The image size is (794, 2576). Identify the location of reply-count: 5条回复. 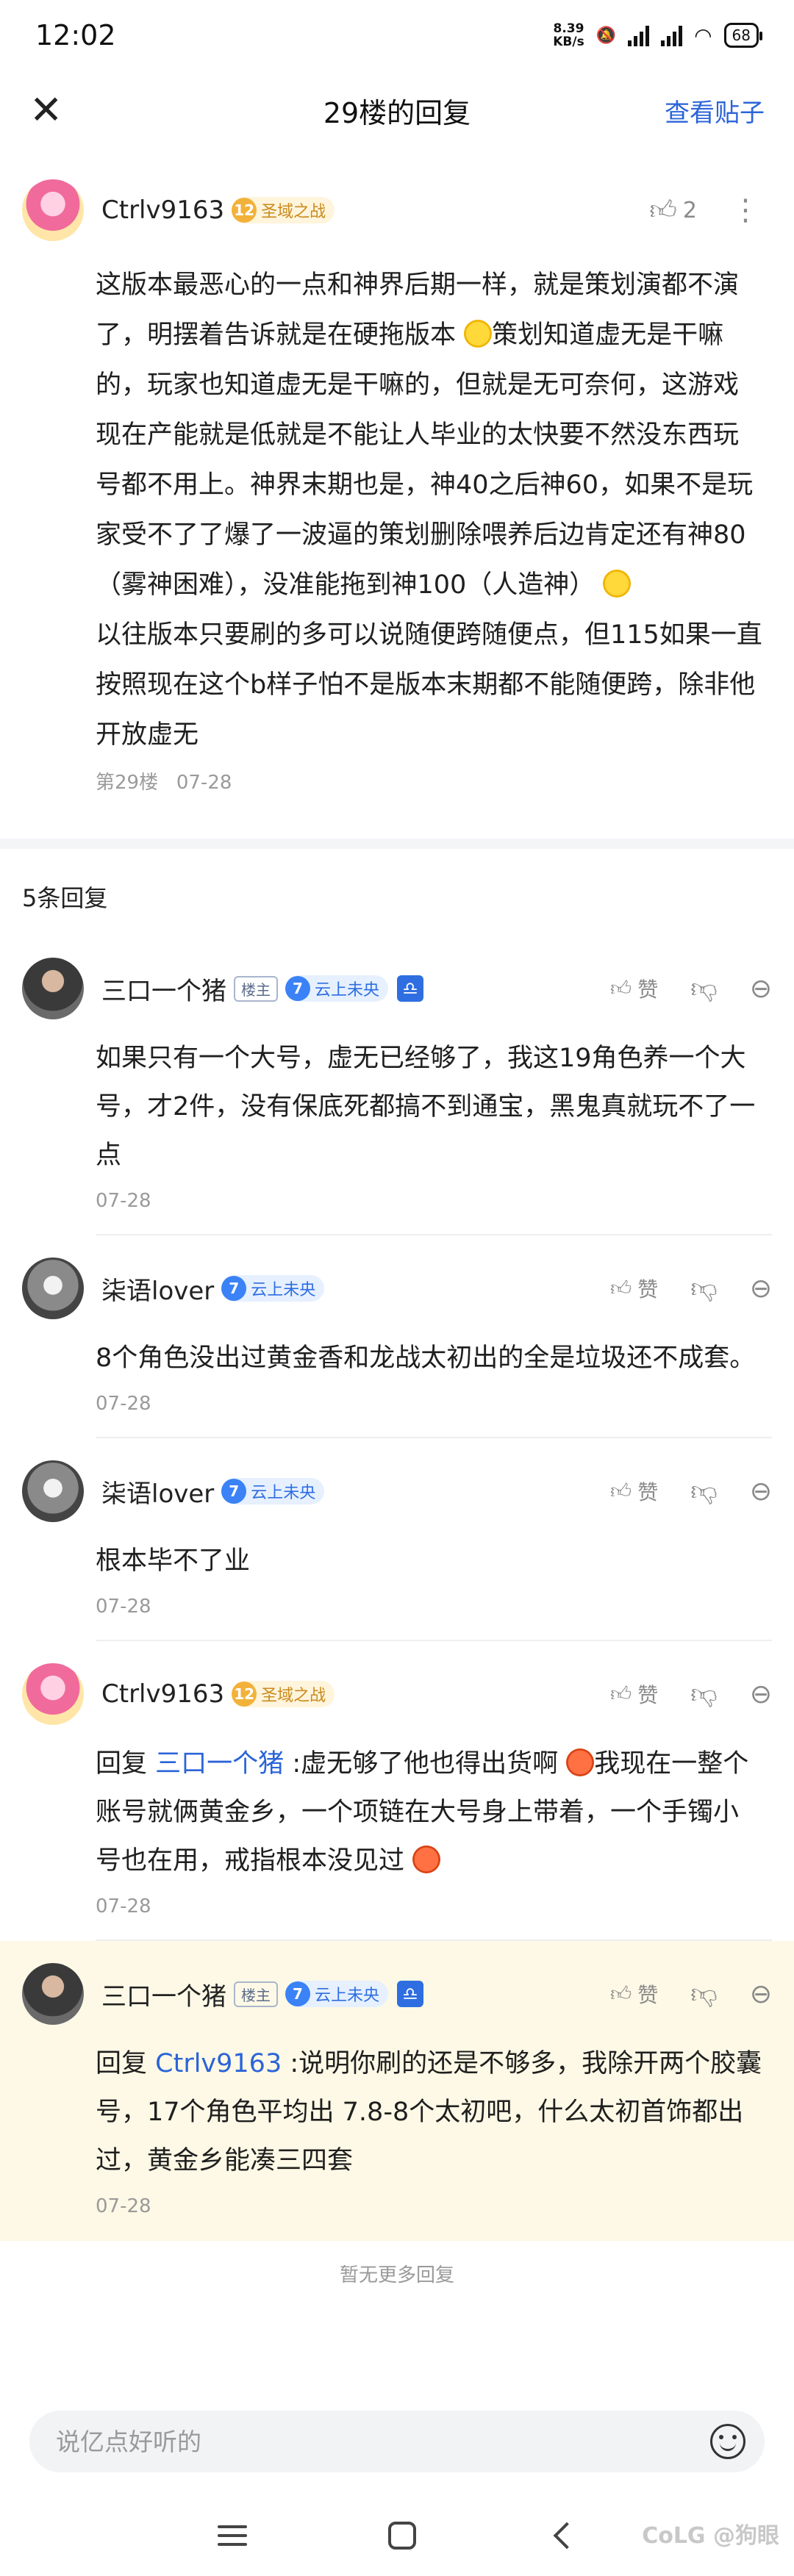
(65, 898).